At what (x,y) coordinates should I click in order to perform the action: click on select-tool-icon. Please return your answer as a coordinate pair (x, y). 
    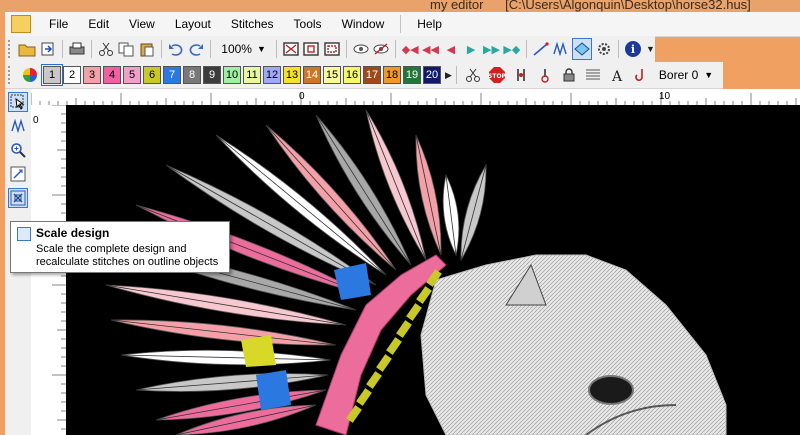
    Looking at the image, I should click on (18, 102).